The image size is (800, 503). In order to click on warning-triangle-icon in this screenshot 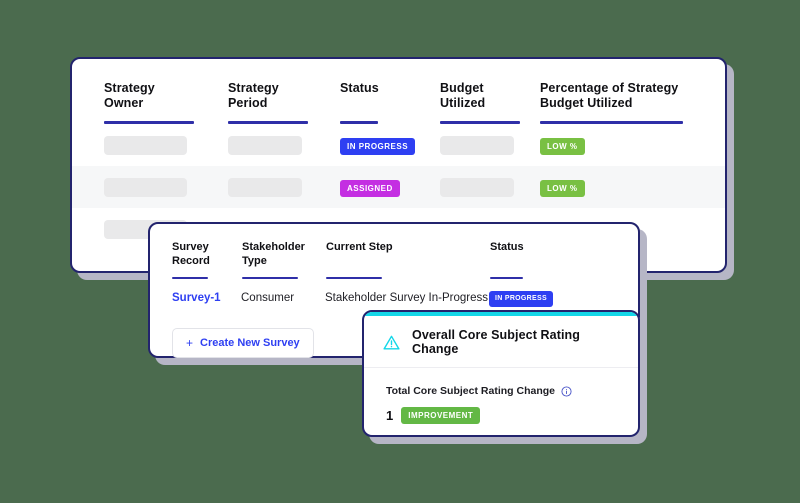, I will do `click(391, 342)`.